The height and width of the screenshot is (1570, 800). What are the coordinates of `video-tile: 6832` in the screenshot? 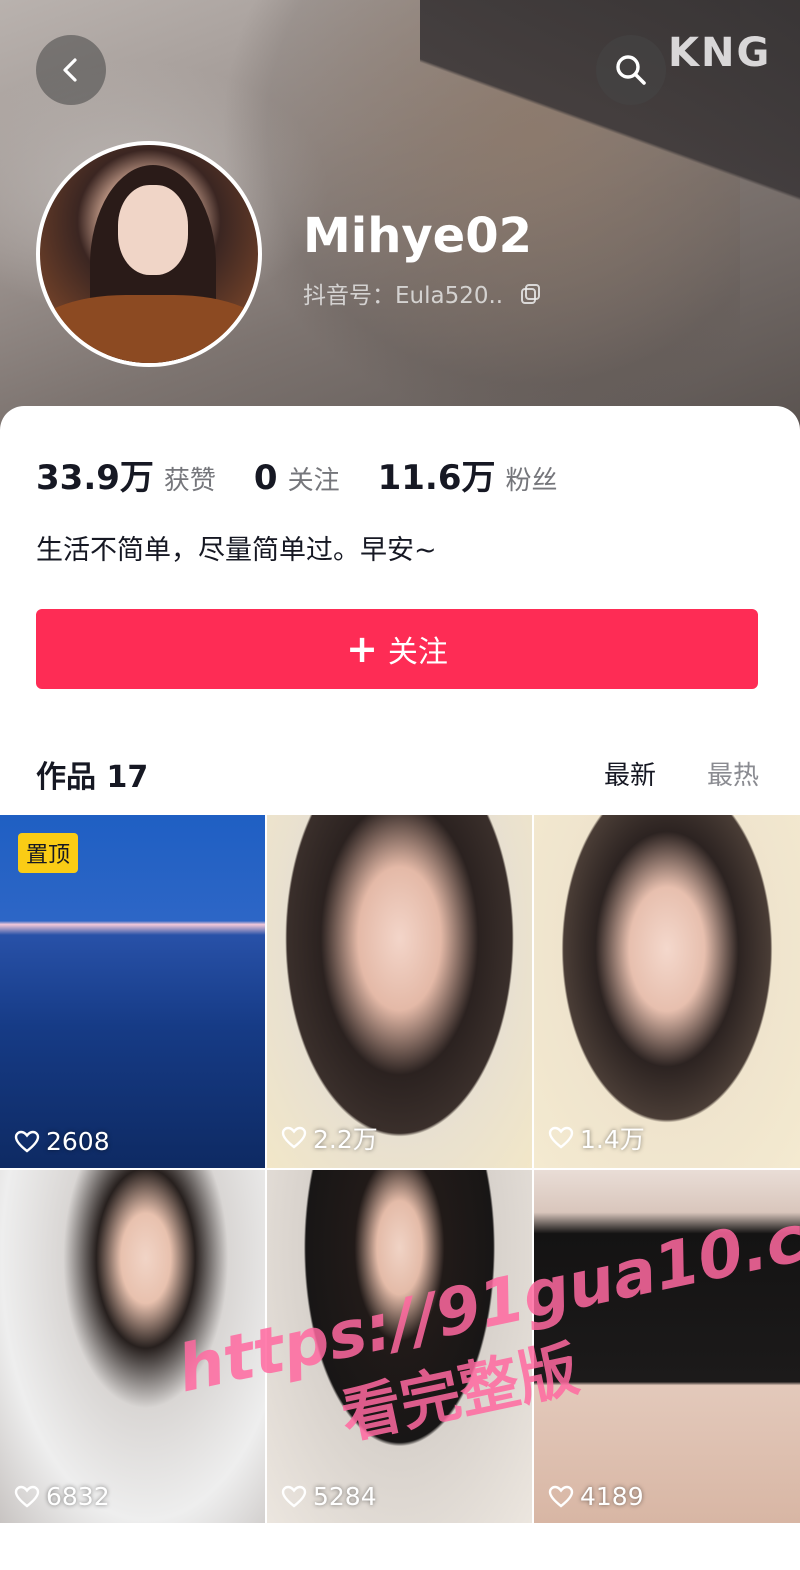 It's located at (132, 1346).